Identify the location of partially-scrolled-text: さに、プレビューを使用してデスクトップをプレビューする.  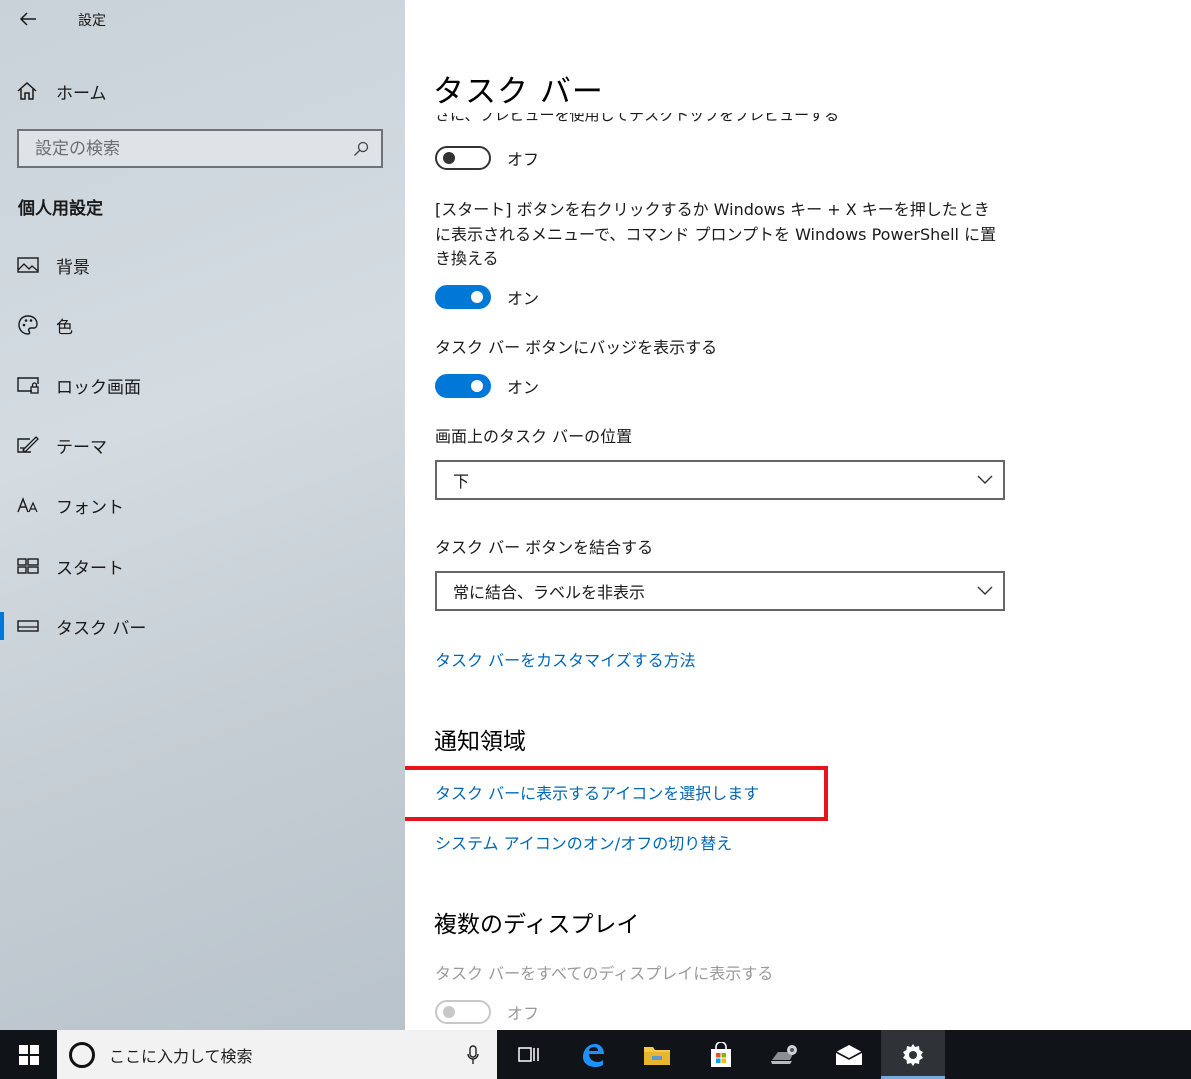
(637, 118).